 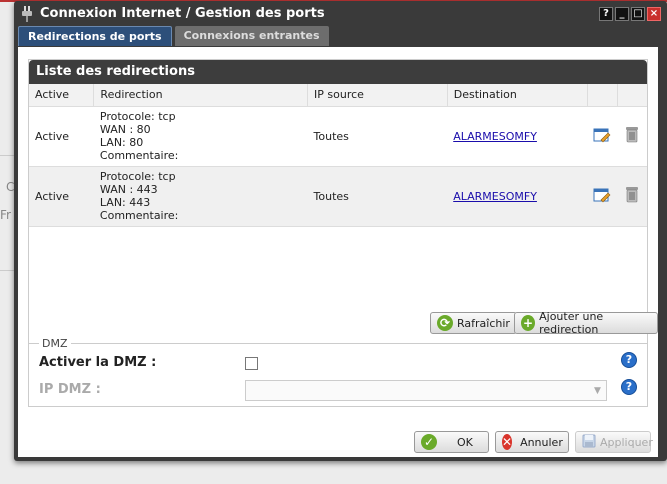 I want to click on add-redirection-label: Ajouter une redirection, so click(x=571, y=323).